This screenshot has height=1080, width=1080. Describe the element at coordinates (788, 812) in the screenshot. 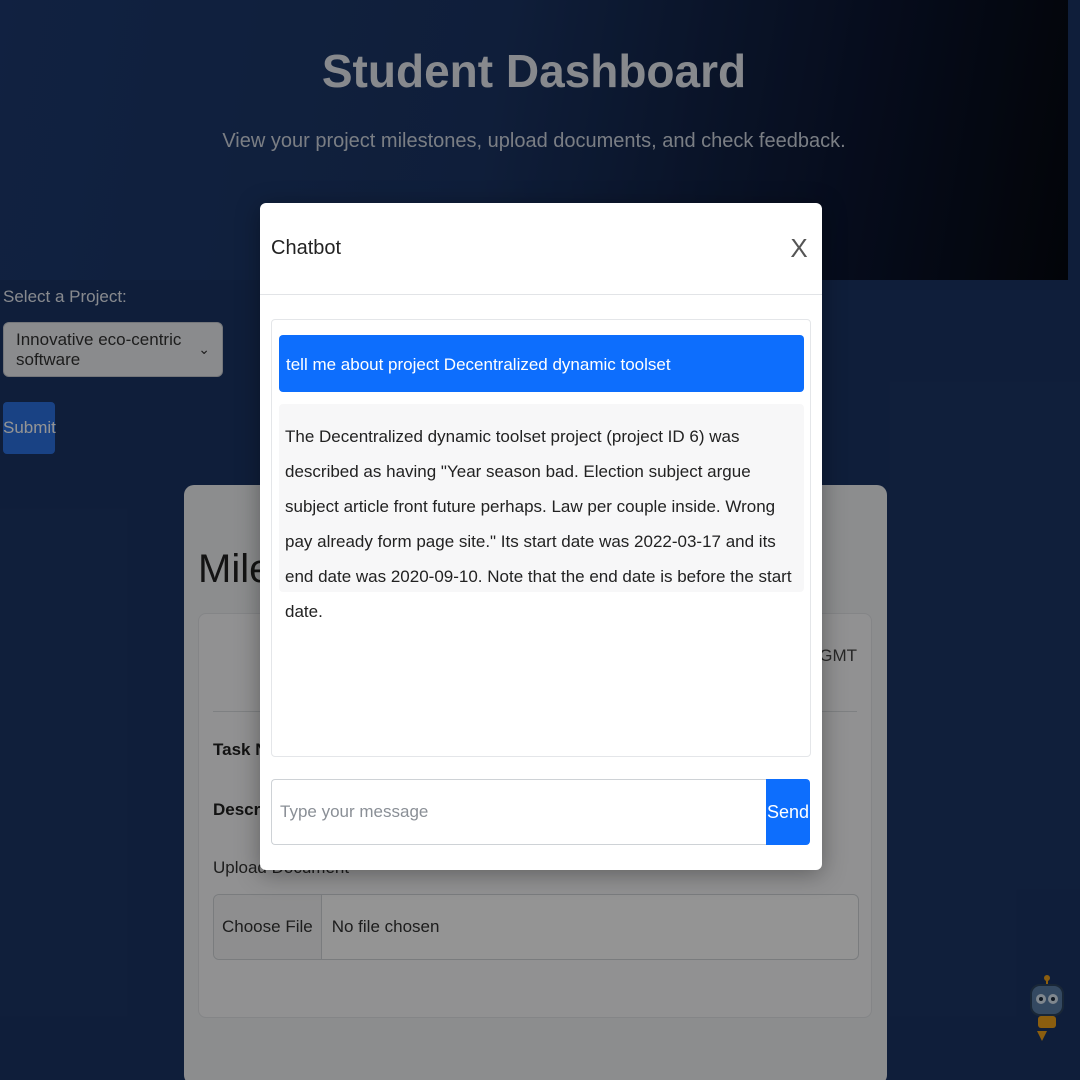

I see `send-button: Send` at that location.